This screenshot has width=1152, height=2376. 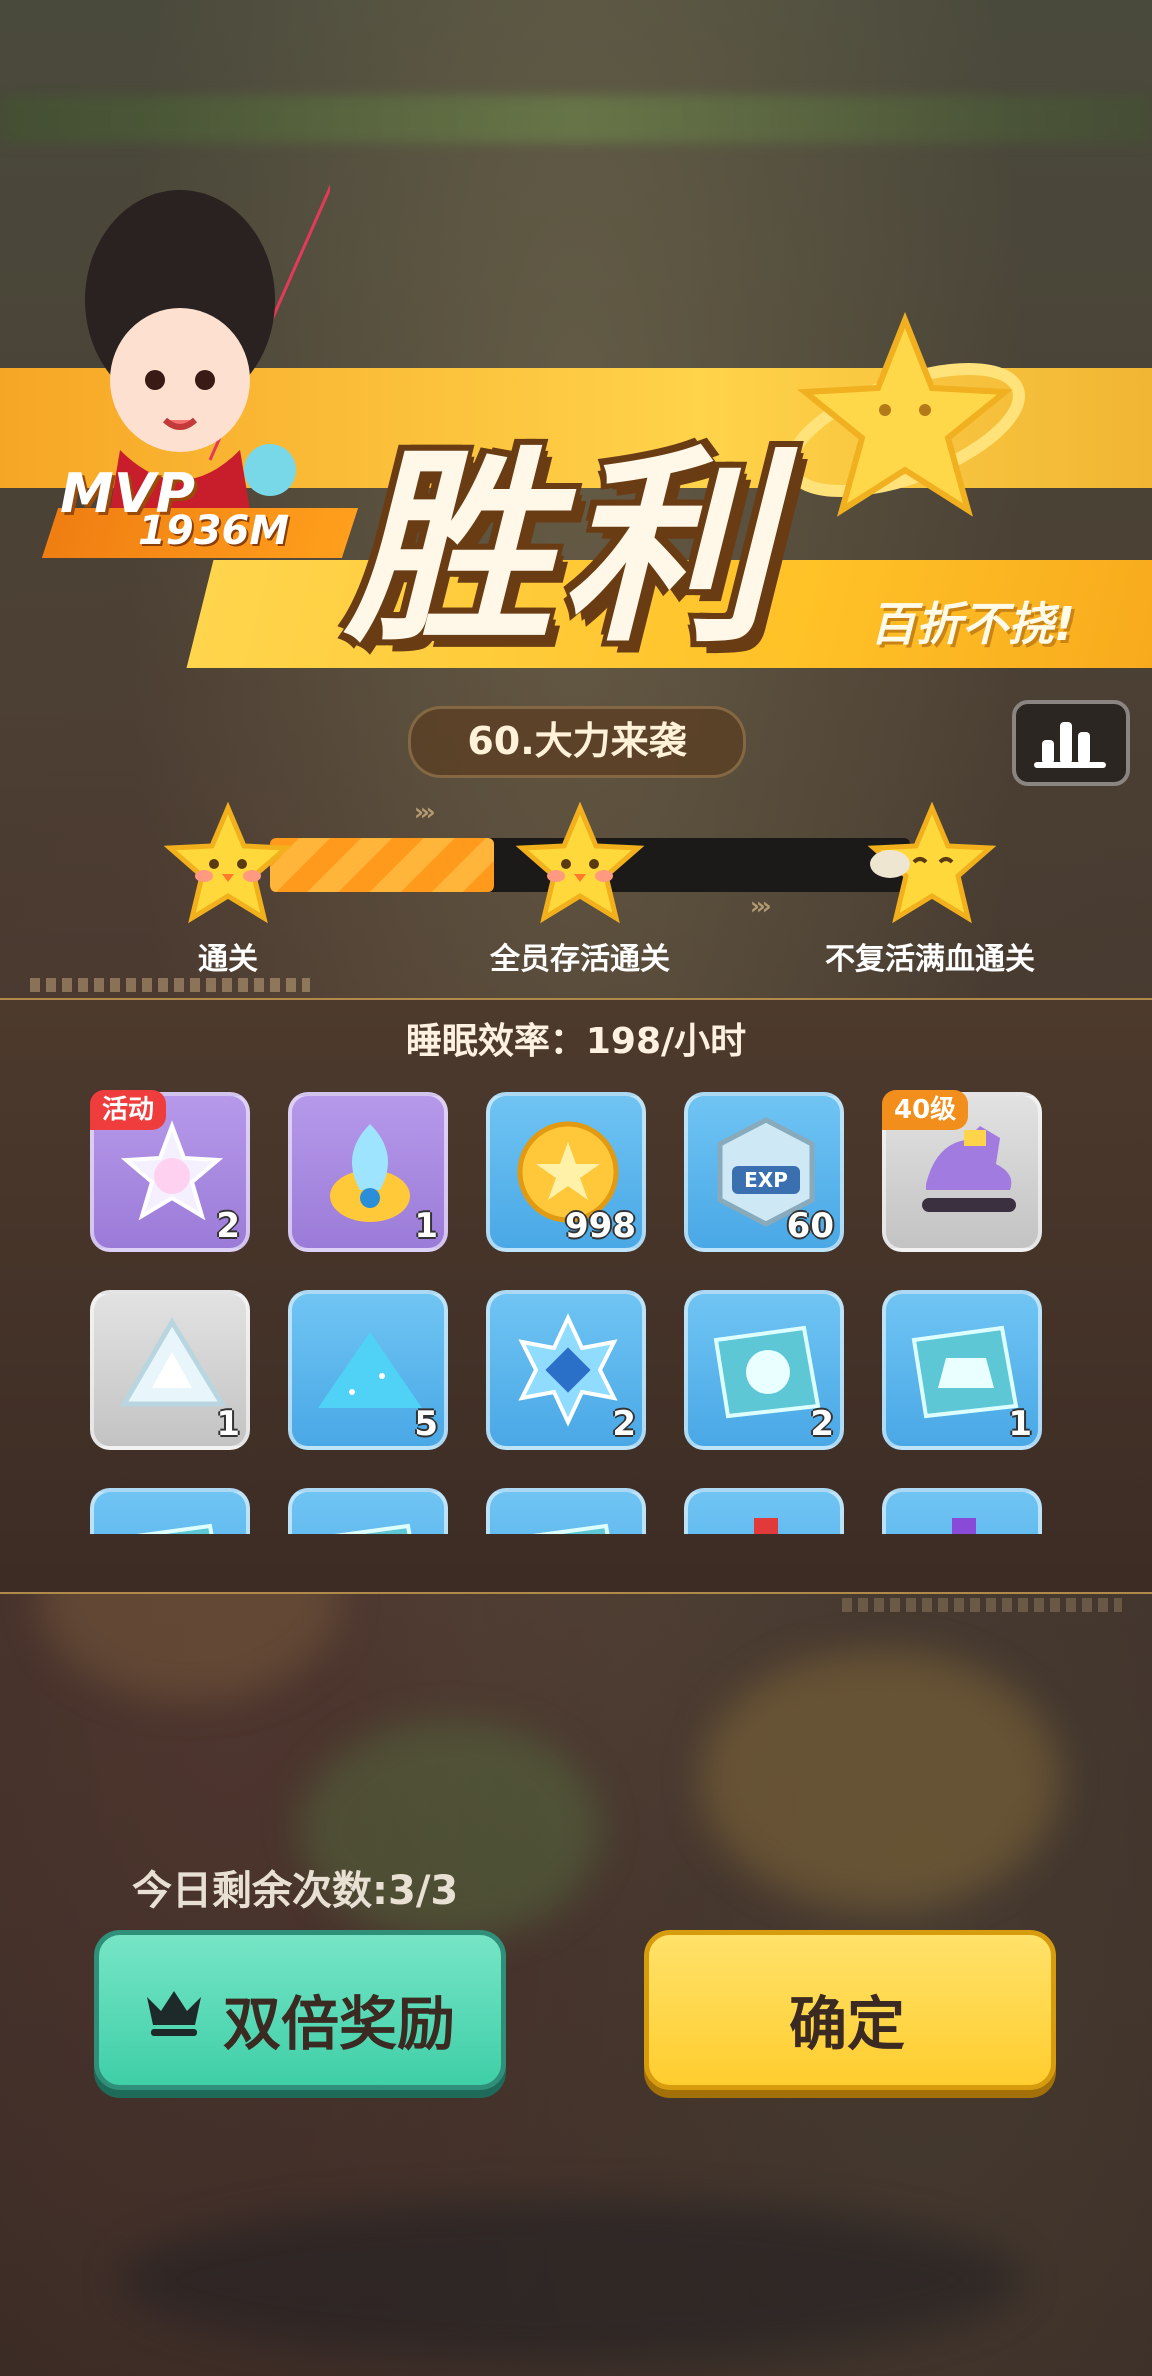 I want to click on mascot-star-icon, so click(x=905, y=414).